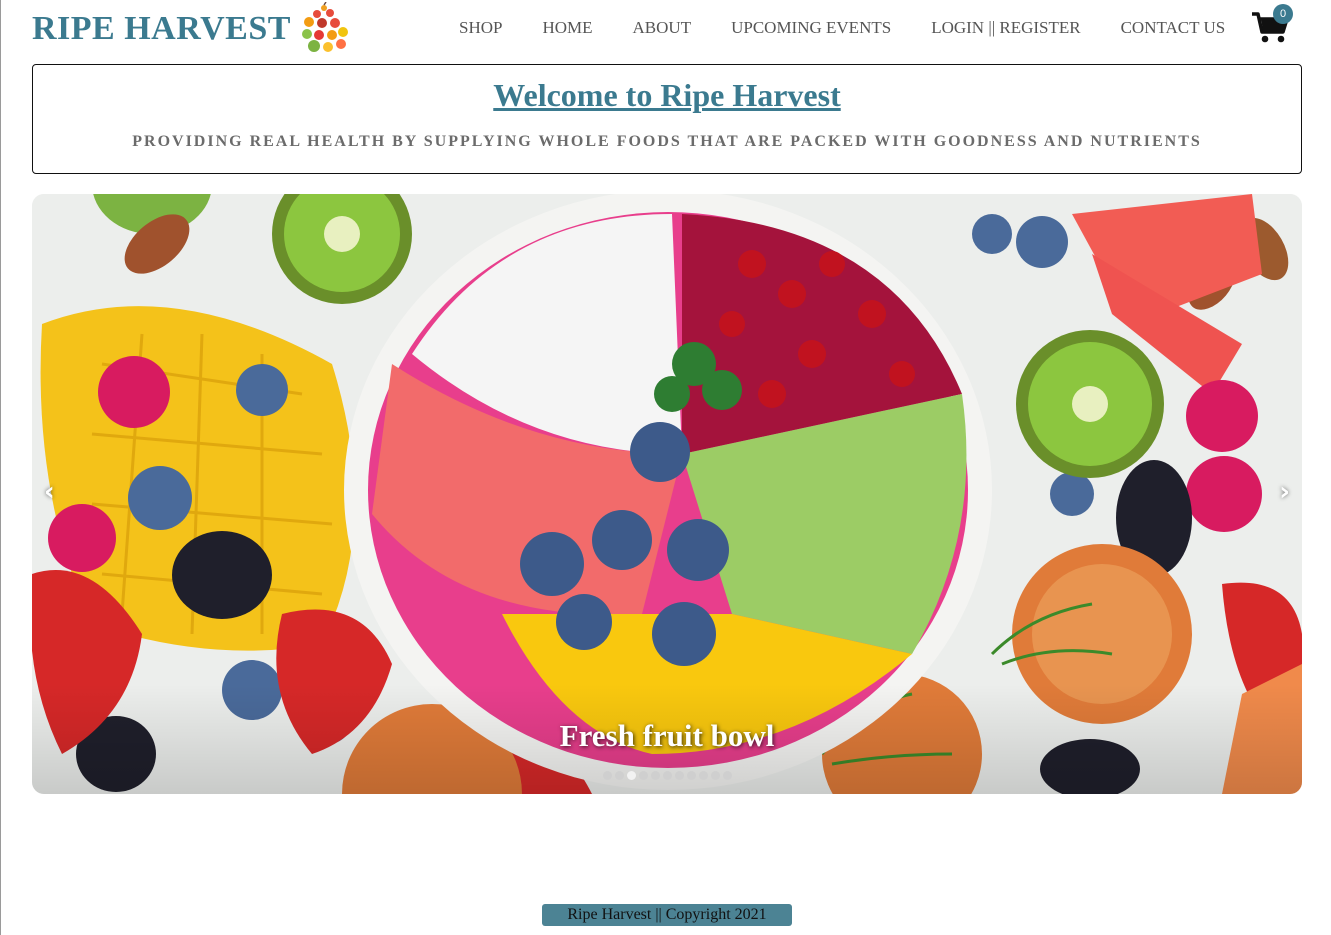 The width and height of the screenshot is (1331, 935). What do you see at coordinates (811, 28) in the screenshot?
I see `nav-upcoming-events: UPCOMING EVENTS` at bounding box center [811, 28].